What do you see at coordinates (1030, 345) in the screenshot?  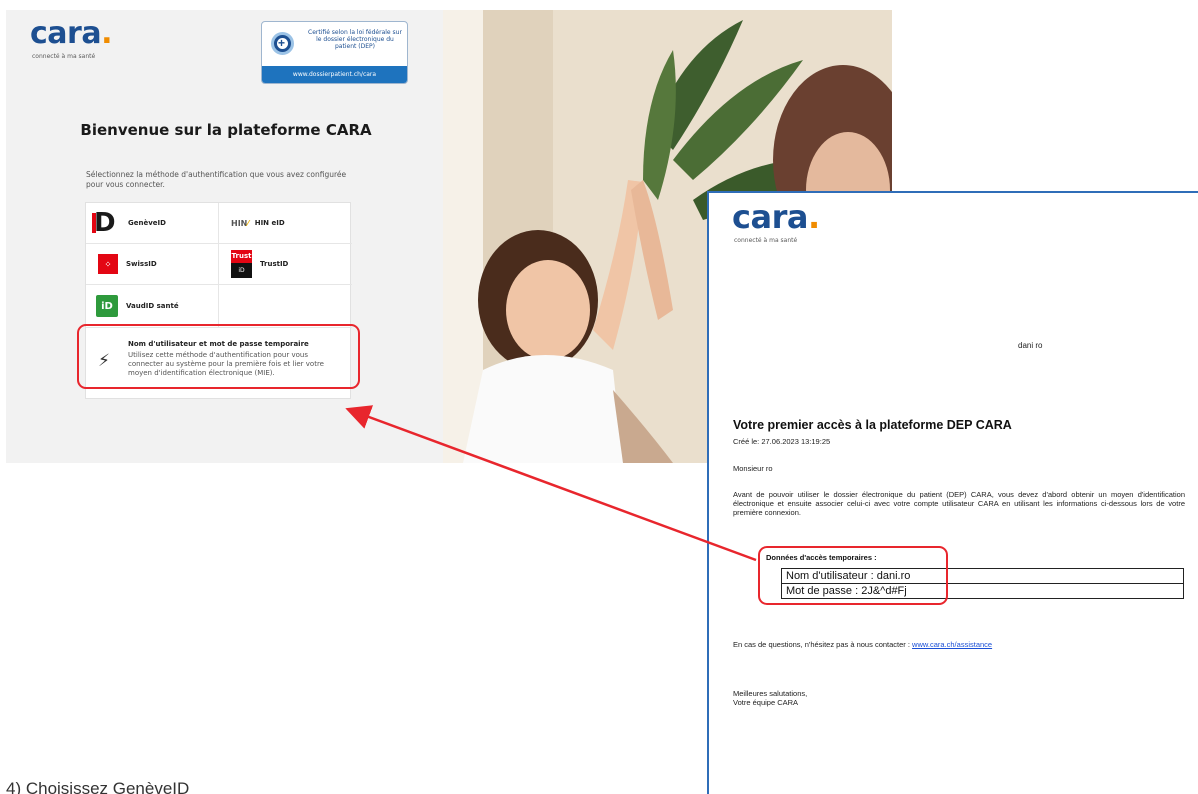 I see `addressee-name: dani ro` at bounding box center [1030, 345].